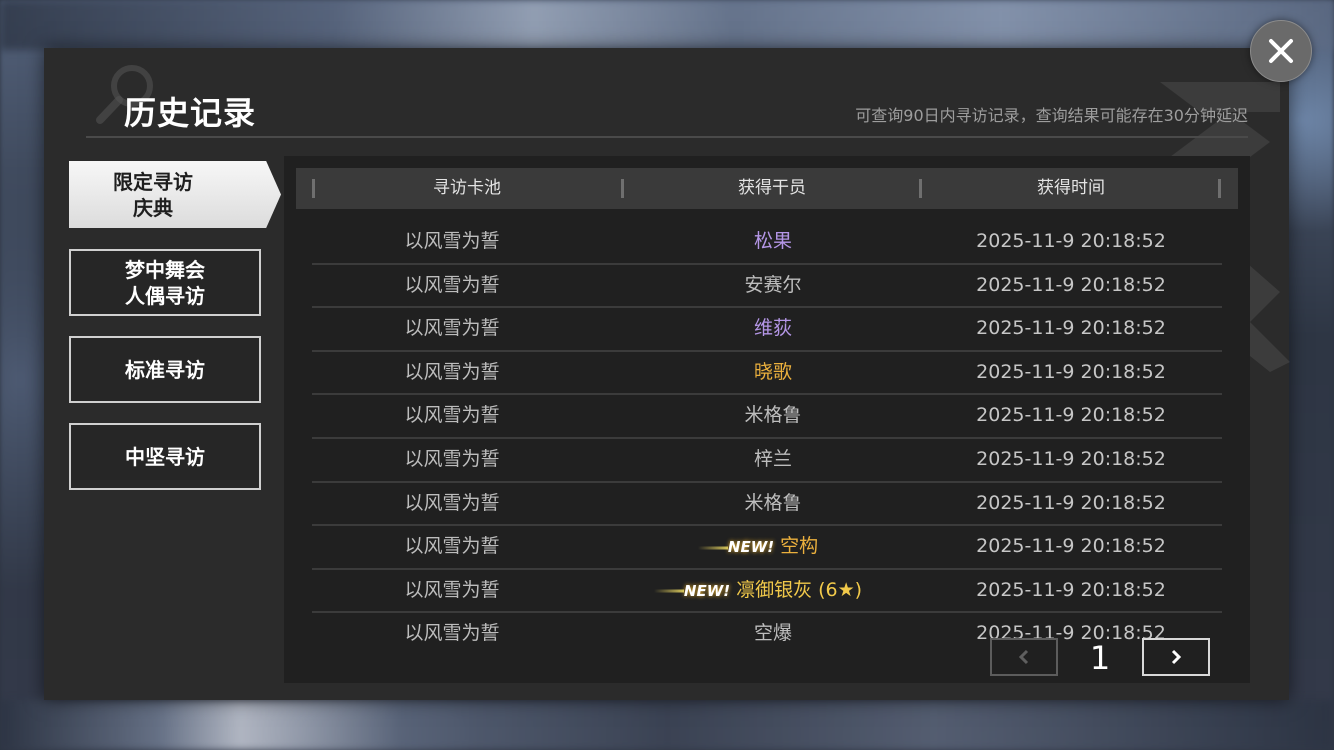  I want to click on tab-label: 梦中舞会 人偶寻访, so click(165, 283).